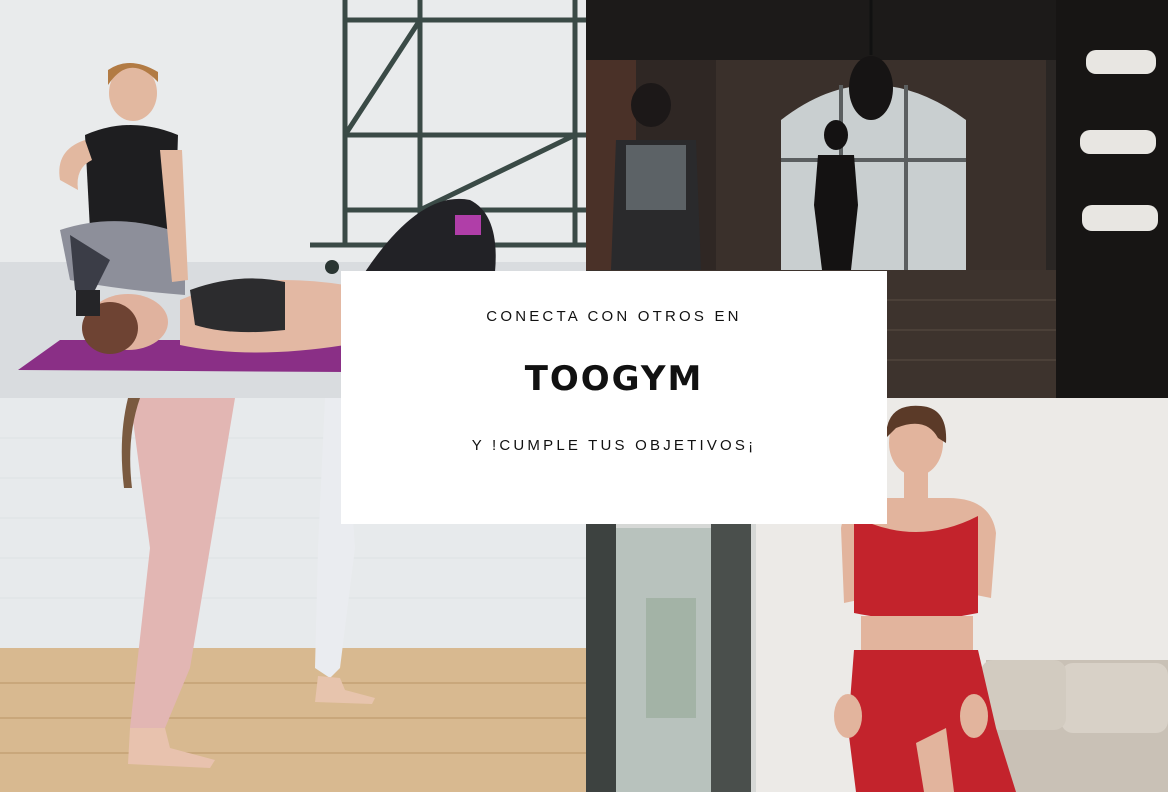  What do you see at coordinates (614, 379) in the screenshot?
I see `brand-title: TOOGYM` at bounding box center [614, 379].